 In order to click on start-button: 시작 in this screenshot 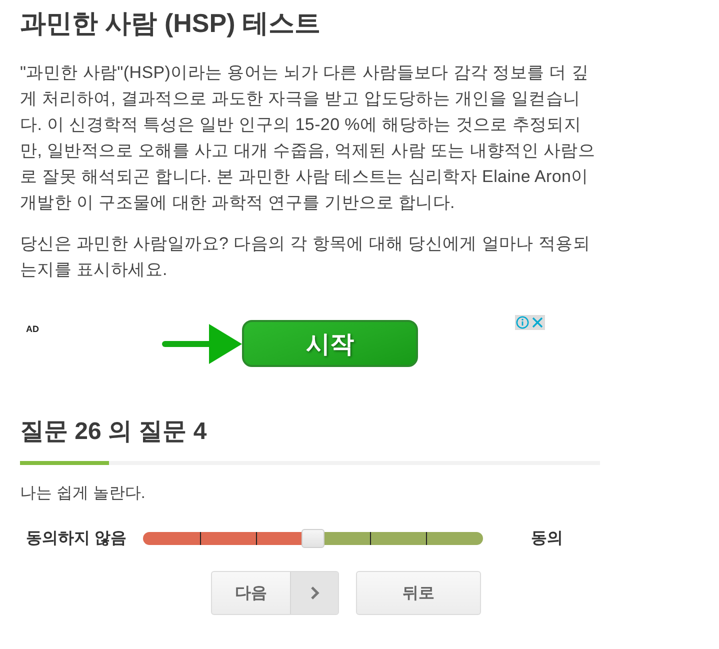, I will do `click(330, 343)`.